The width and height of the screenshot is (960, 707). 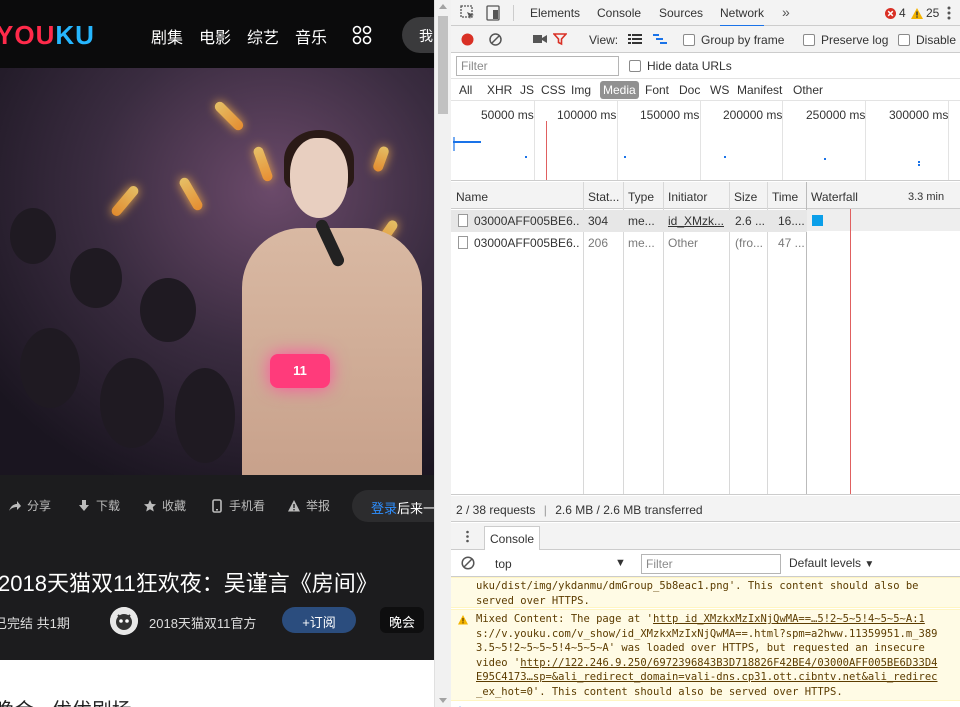 What do you see at coordinates (124, 621) in the screenshot?
I see `channel-avatar` at bounding box center [124, 621].